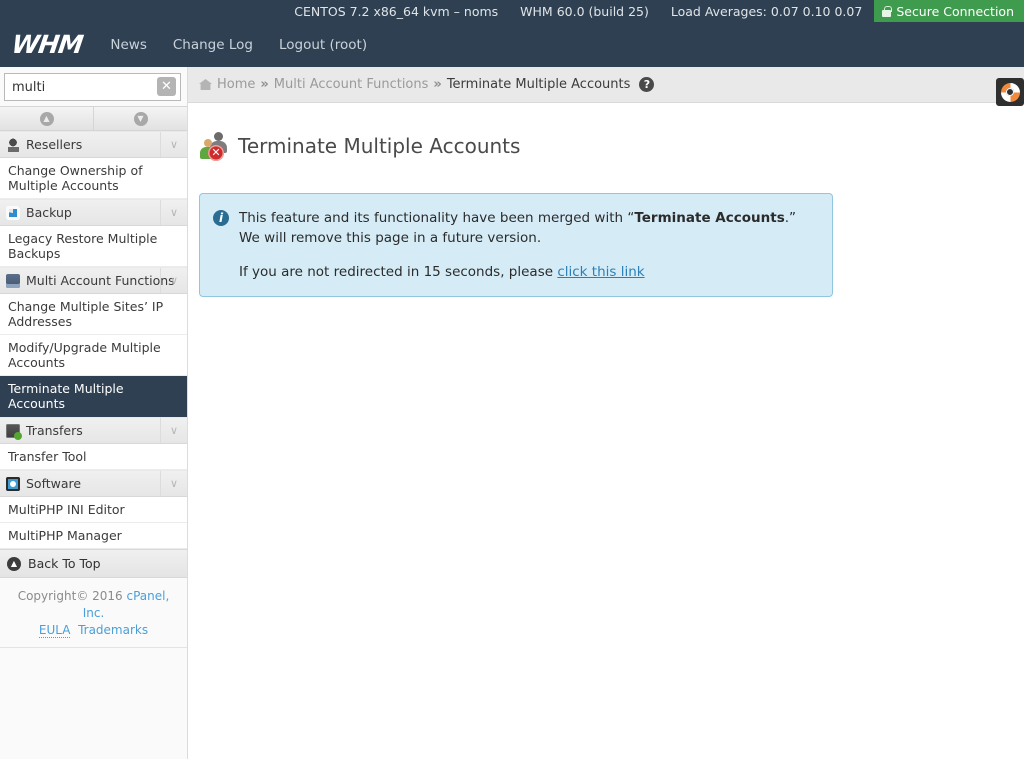 This screenshot has width=1024, height=759. What do you see at coordinates (72, 596) in the screenshot?
I see `copyright-text: Copyright© 2016` at bounding box center [72, 596].